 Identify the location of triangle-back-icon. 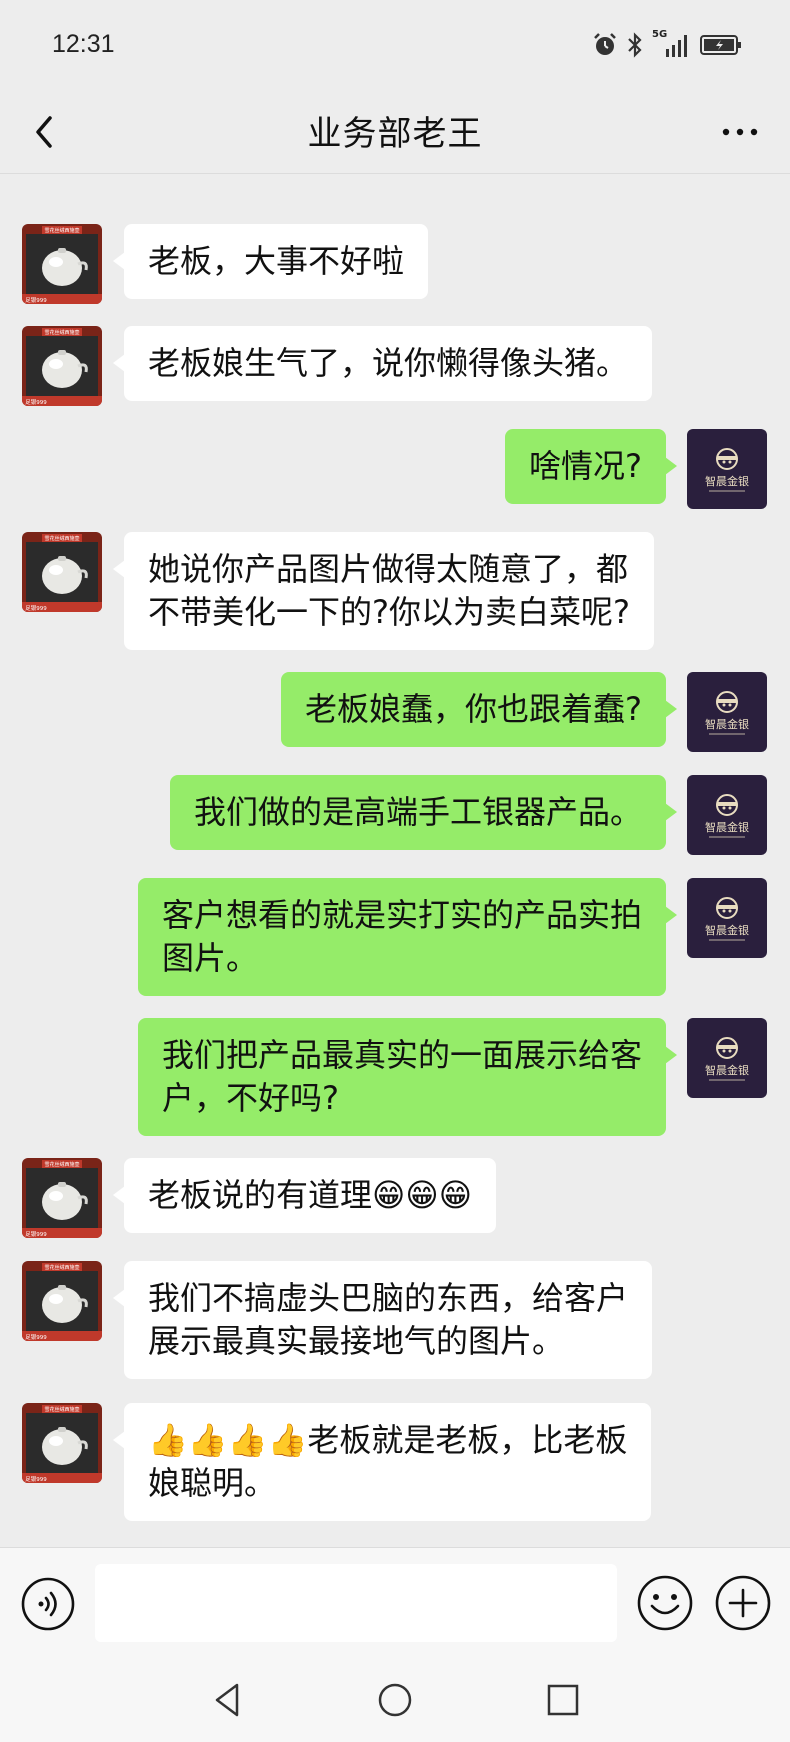
(227, 1700).